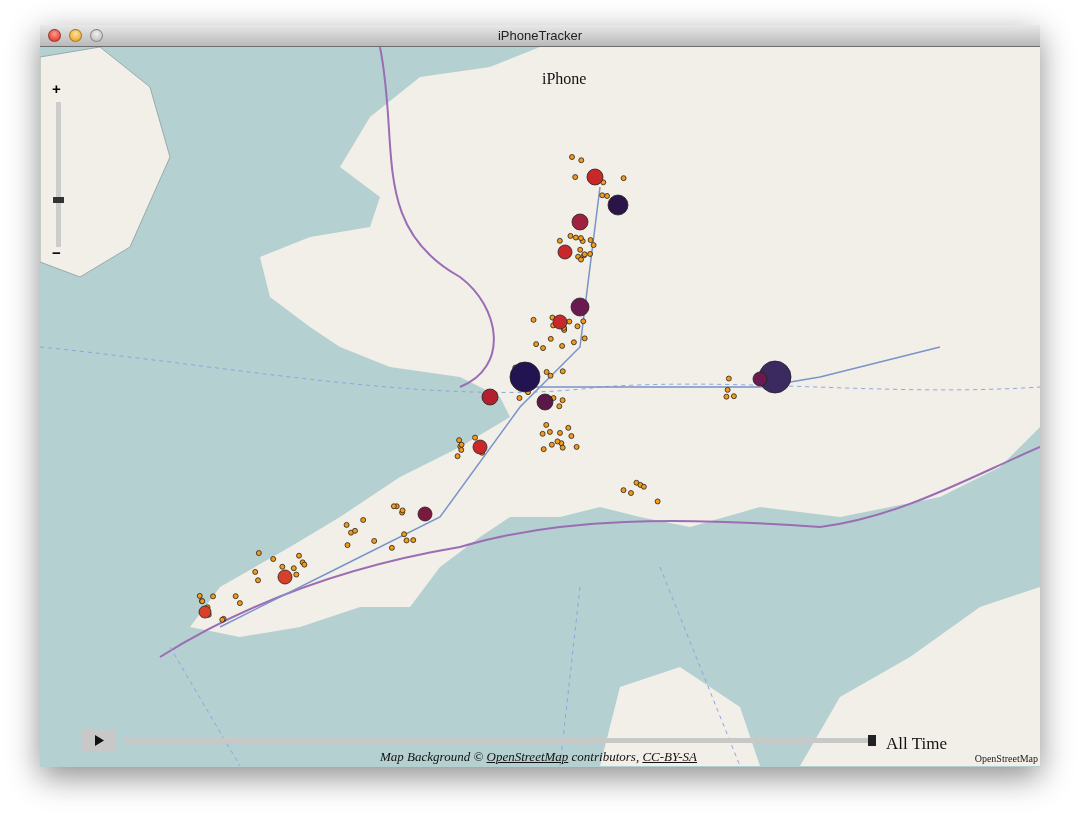 The width and height of the screenshot is (1080, 822). I want to click on license-link: CC-BY-SA, so click(670, 756).